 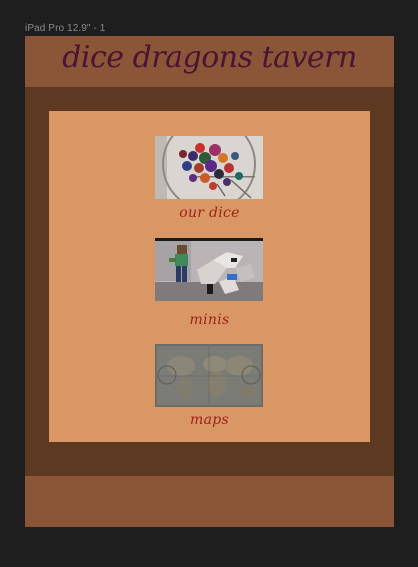 I want to click on world-map-photo, so click(x=209, y=375).